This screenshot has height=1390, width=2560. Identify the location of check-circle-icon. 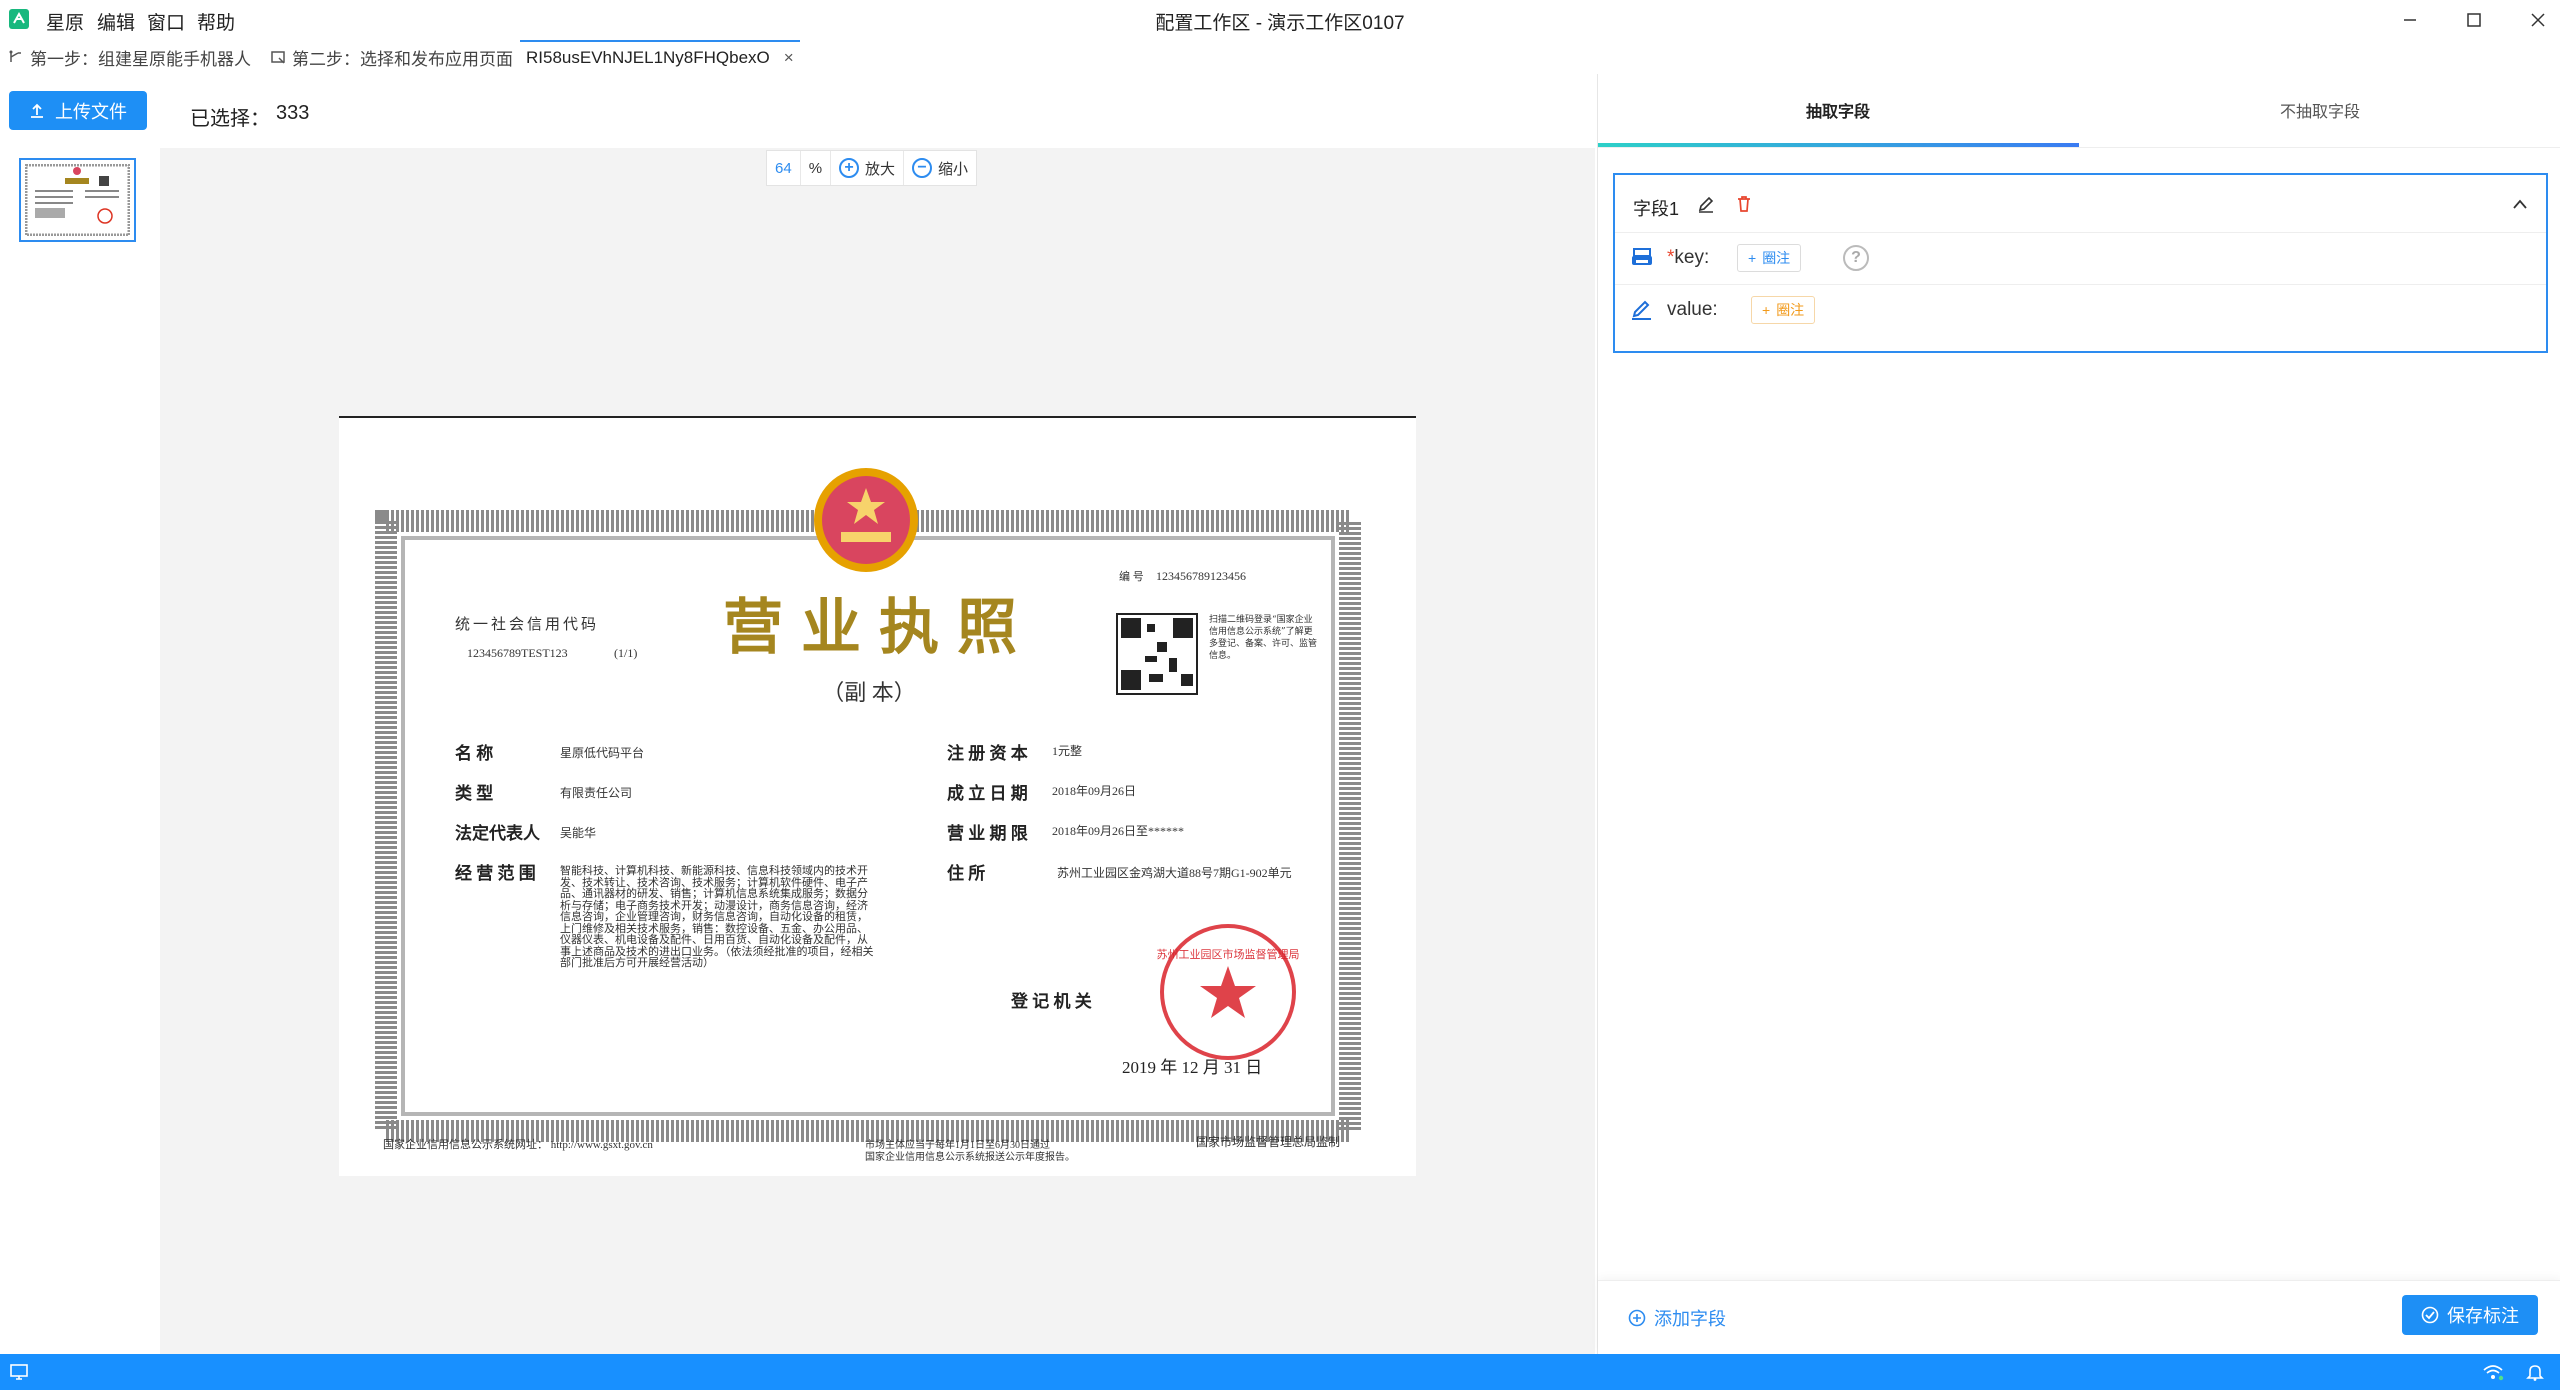
(2430, 1315).